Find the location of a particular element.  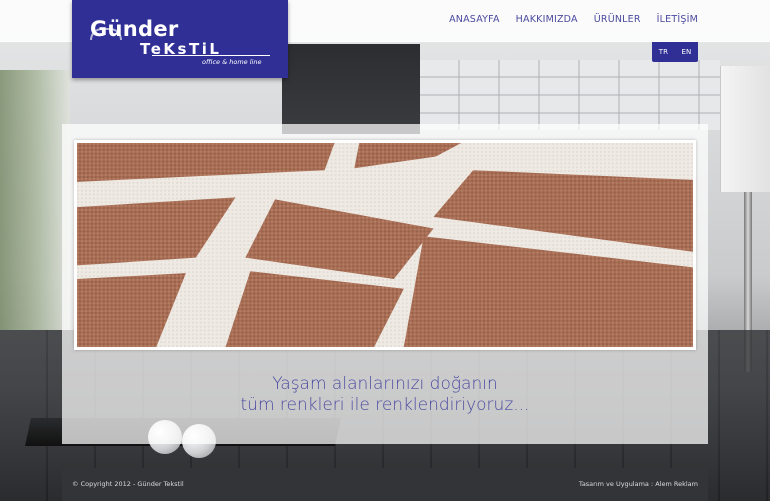

background-window is located at coordinates (35, 200).